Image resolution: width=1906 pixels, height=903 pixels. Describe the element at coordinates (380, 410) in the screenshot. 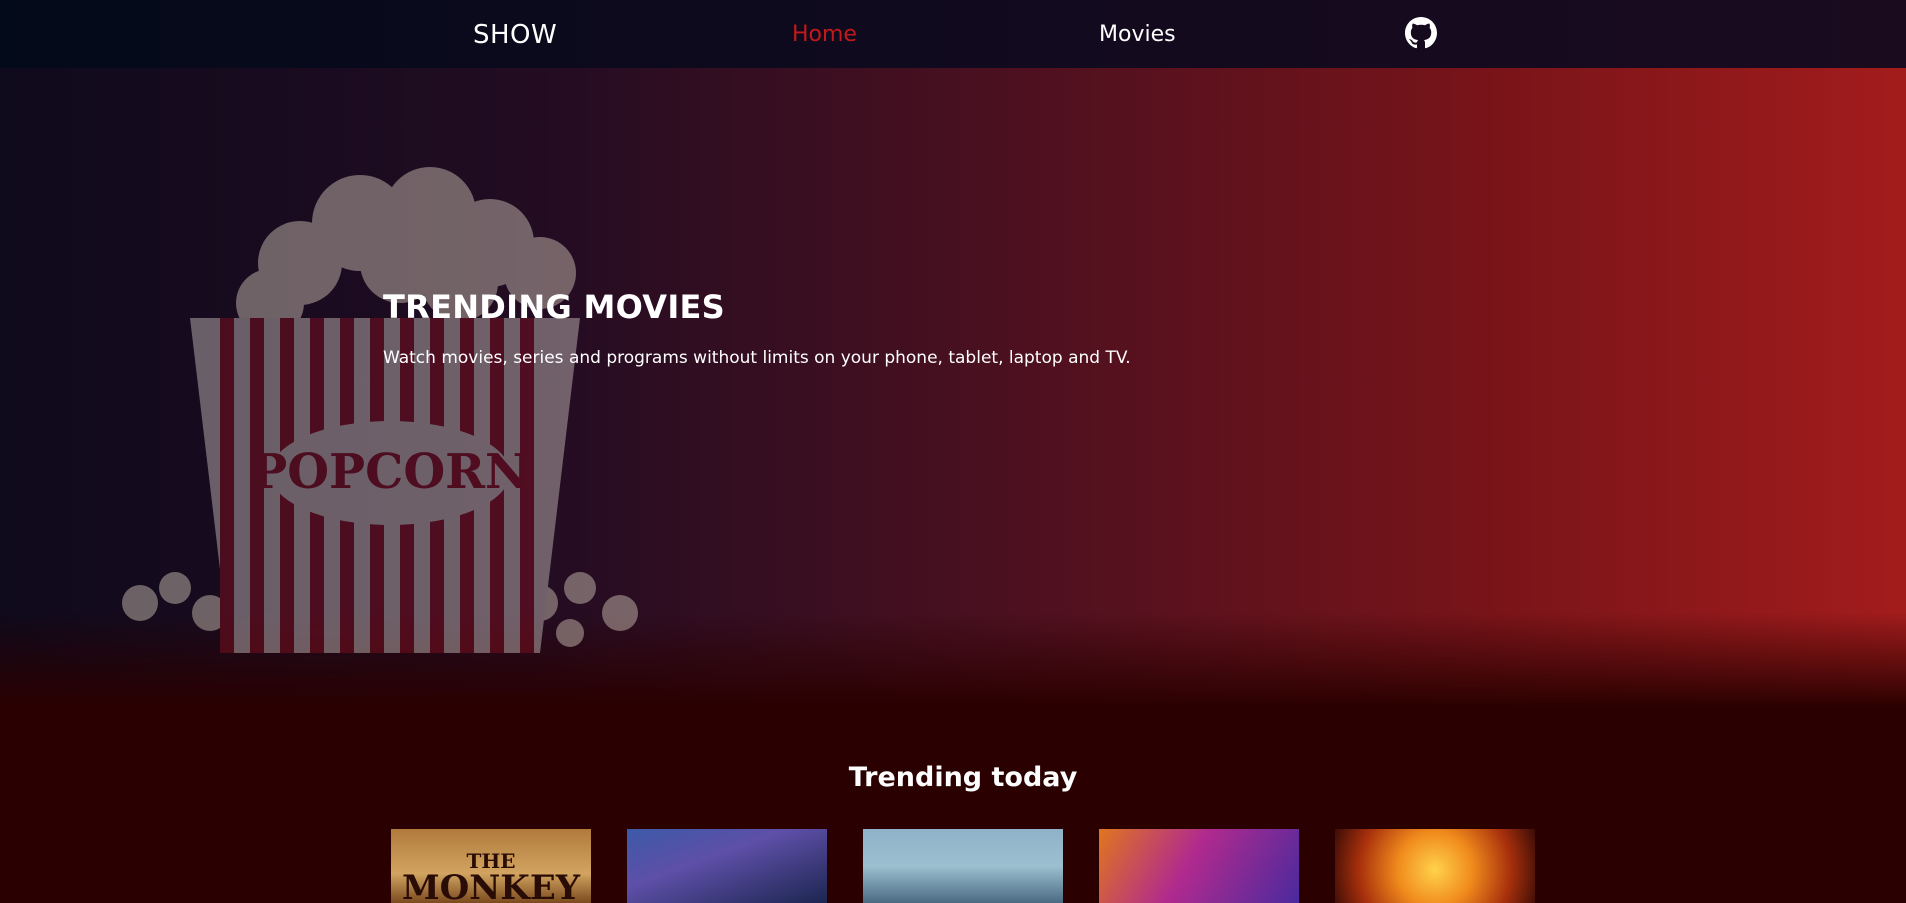

I see `popcorn-bucket-image: POPCORN` at that location.